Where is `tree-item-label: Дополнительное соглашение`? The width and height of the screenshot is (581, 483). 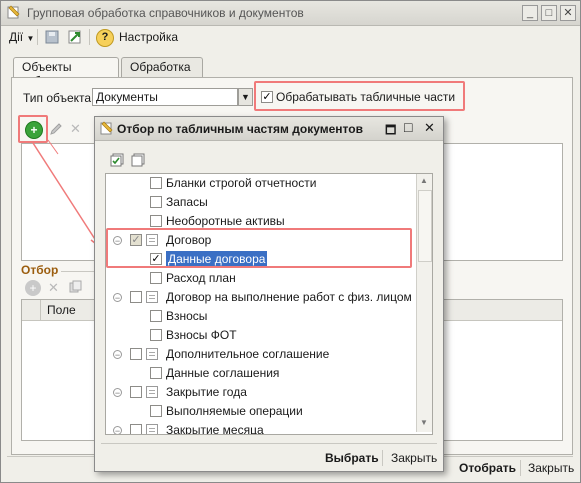 tree-item-label: Дополнительное соглашение is located at coordinates (248, 354).